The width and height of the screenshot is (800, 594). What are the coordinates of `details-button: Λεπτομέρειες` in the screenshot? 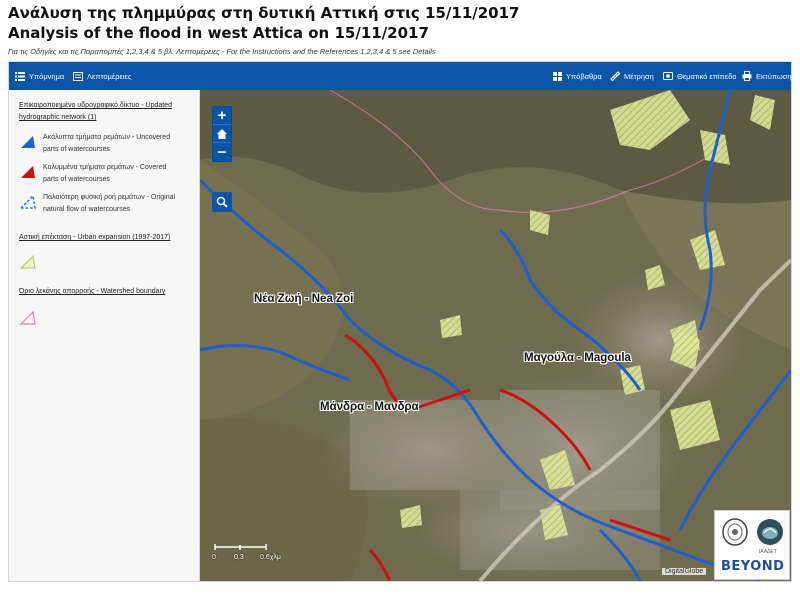 It's located at (102, 76).